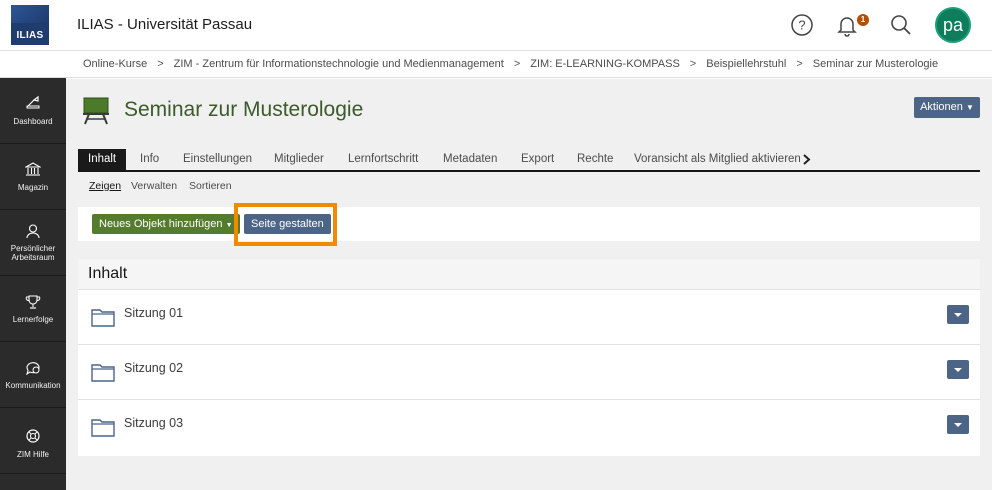 Image resolution: width=992 pixels, height=490 pixels. What do you see at coordinates (153, 423) in the screenshot?
I see `item-title: Sitzung 03` at bounding box center [153, 423].